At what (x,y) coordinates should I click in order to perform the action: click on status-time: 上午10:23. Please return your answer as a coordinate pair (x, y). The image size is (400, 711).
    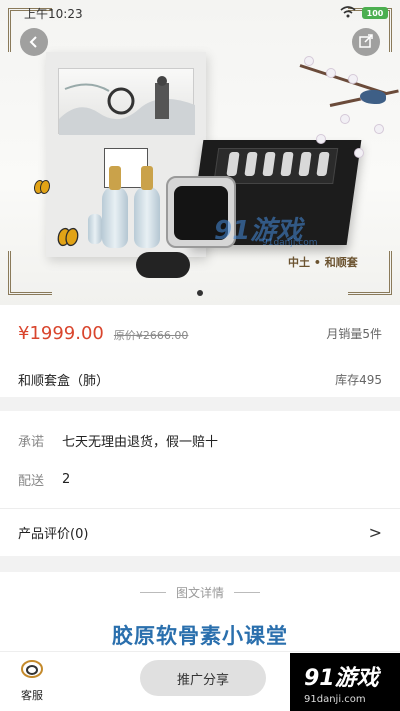
    Looking at the image, I should click on (53, 13).